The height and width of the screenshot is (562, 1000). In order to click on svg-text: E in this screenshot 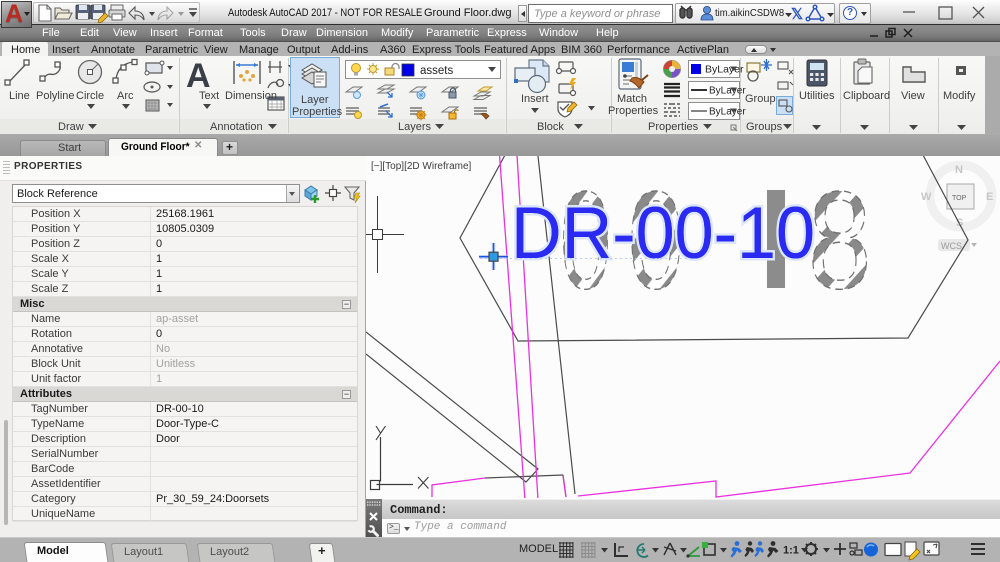, I will do `click(989, 197)`.